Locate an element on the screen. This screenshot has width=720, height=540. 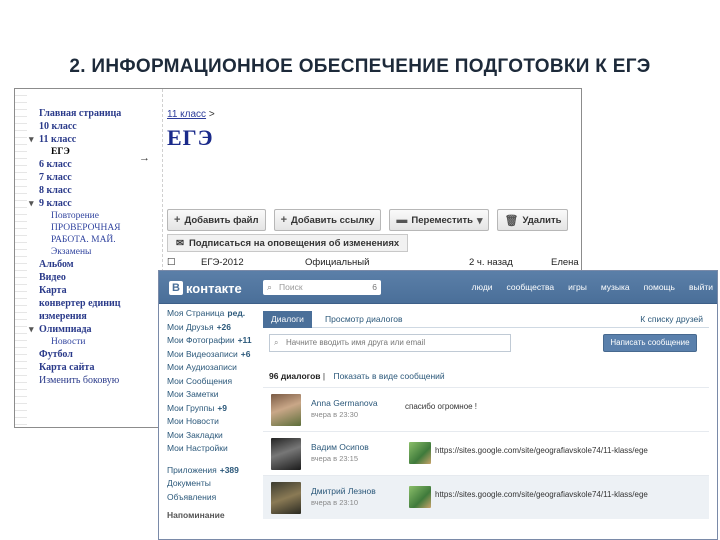
dialog-count: 96 диалогов | Показать в виде сообщений is located at coordinates (357, 376).